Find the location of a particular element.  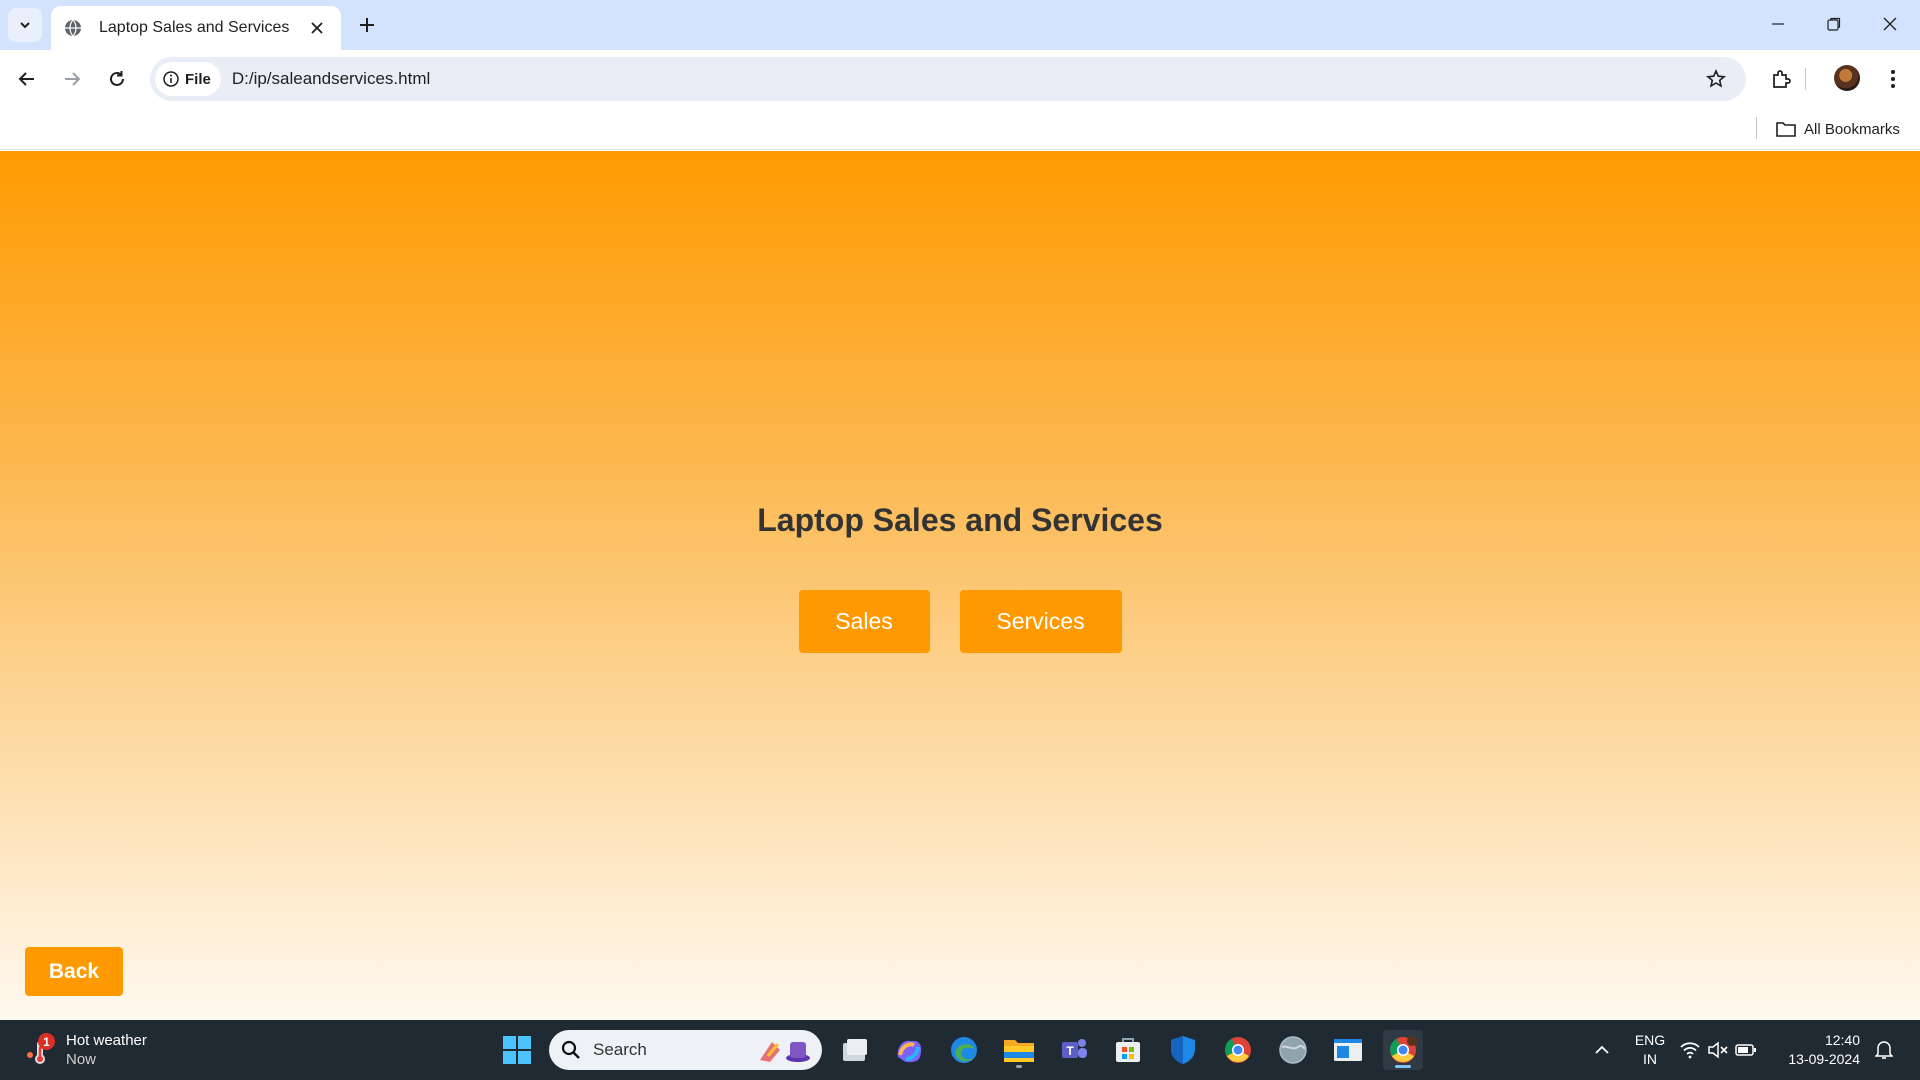

arrow-left-icon is located at coordinates (26, 79).